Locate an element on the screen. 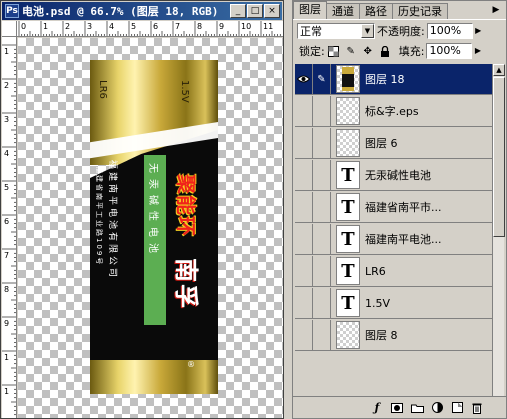 This screenshot has width=507, height=419. fill-input: 100% is located at coordinates (449, 51).